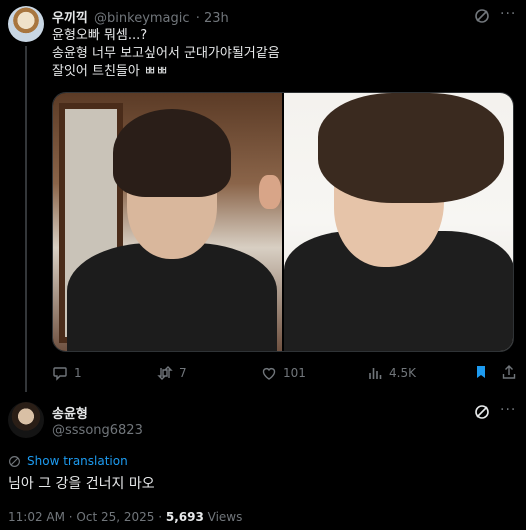 This screenshot has height=530, width=526. I want to click on show-translation-link: Show translation, so click(68, 461).